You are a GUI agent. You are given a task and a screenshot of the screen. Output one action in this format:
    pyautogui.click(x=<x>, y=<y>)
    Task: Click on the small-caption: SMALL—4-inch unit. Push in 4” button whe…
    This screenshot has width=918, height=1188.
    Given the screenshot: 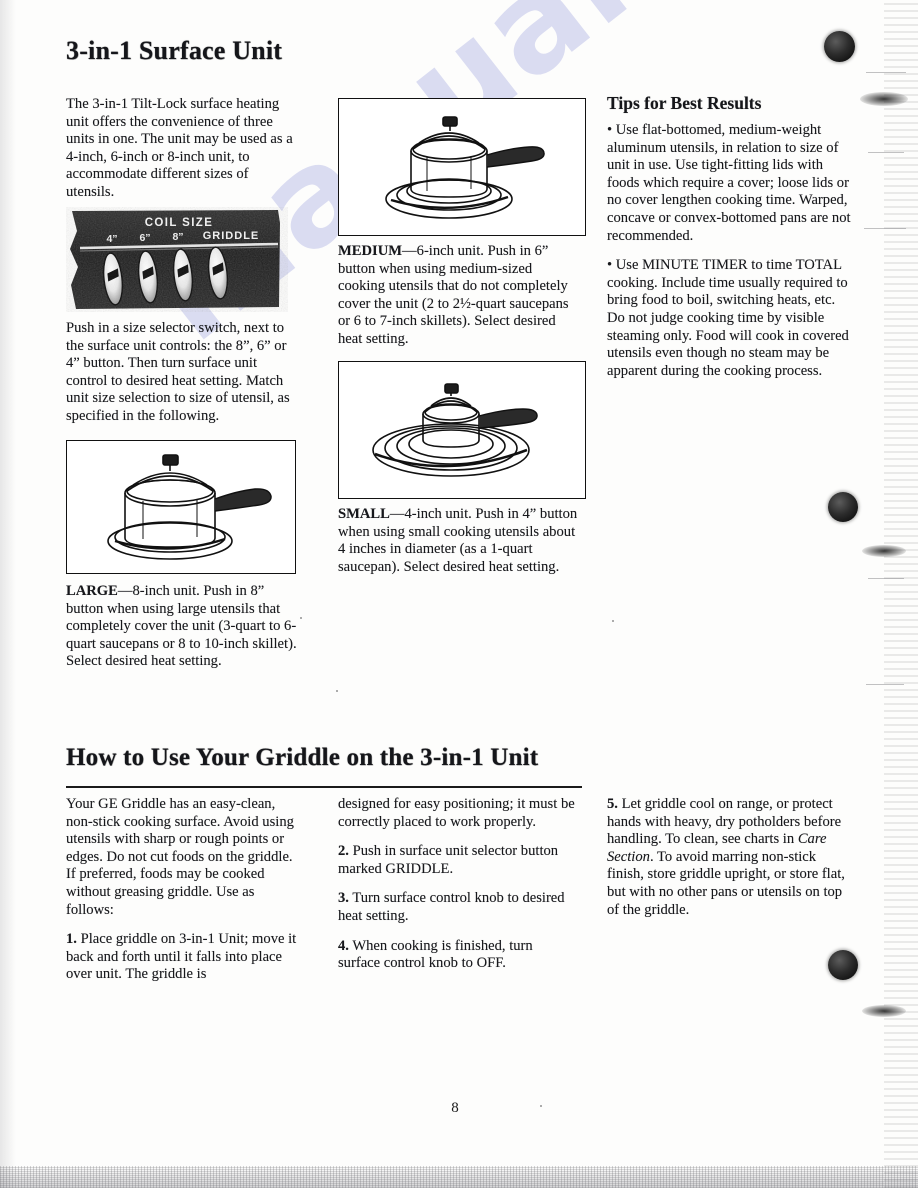 What is the action you would take?
    pyautogui.click(x=460, y=541)
    